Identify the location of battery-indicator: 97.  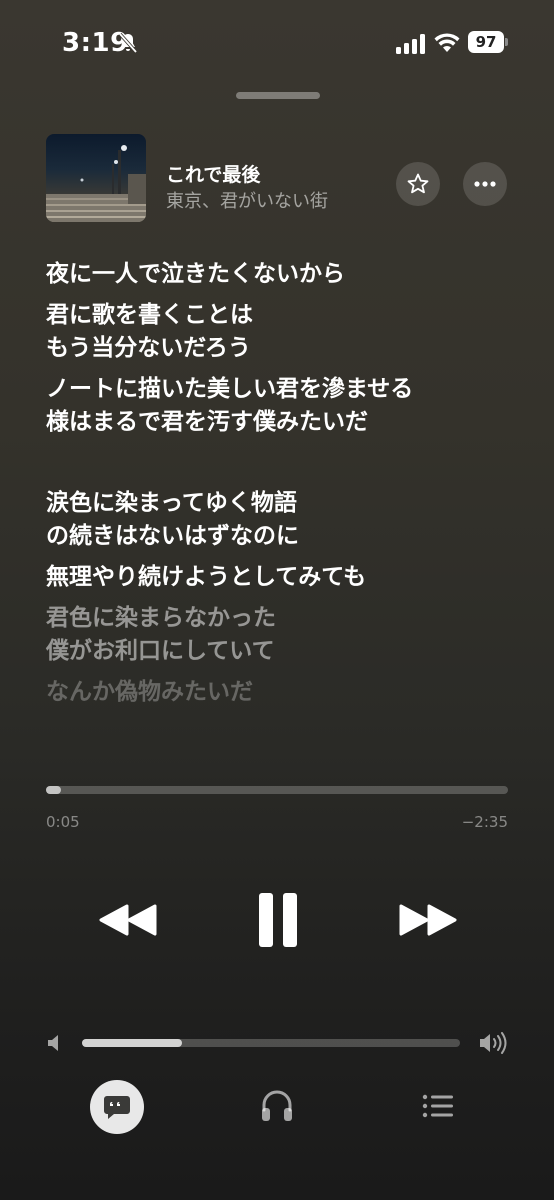
(488, 42).